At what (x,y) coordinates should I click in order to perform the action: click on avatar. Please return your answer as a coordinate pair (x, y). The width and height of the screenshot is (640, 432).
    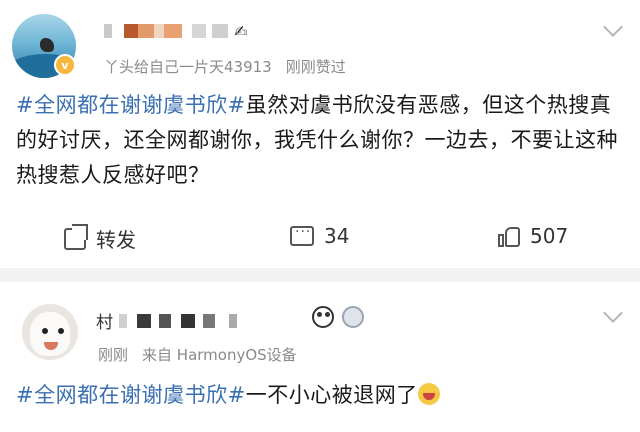
    Looking at the image, I should click on (50, 332).